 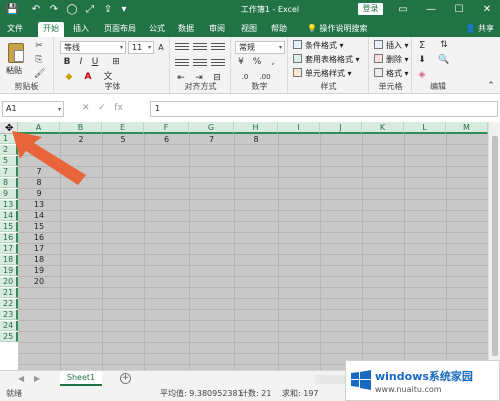 I want to click on column-header-k: K, so click(x=383, y=128).